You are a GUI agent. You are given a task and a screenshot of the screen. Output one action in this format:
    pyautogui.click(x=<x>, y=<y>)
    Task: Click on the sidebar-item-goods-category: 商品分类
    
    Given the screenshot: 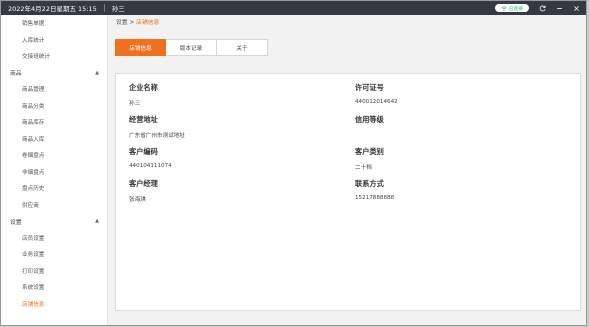 What is the action you would take?
    pyautogui.click(x=54, y=106)
    